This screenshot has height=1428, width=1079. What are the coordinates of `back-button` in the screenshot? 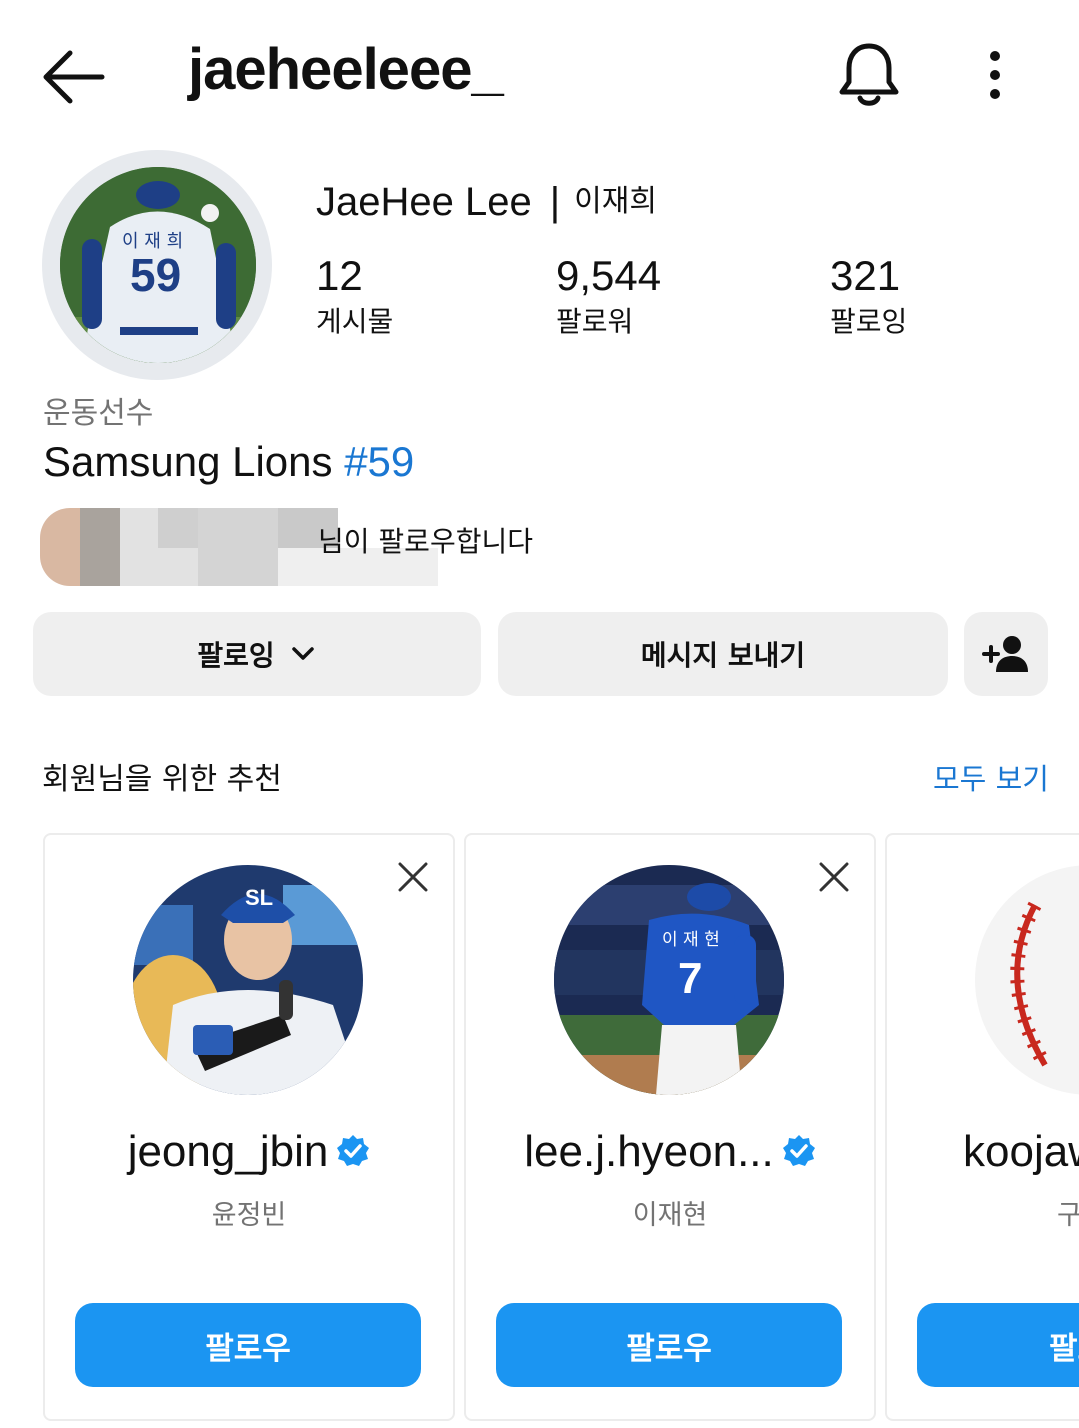 It's located at (73, 77).